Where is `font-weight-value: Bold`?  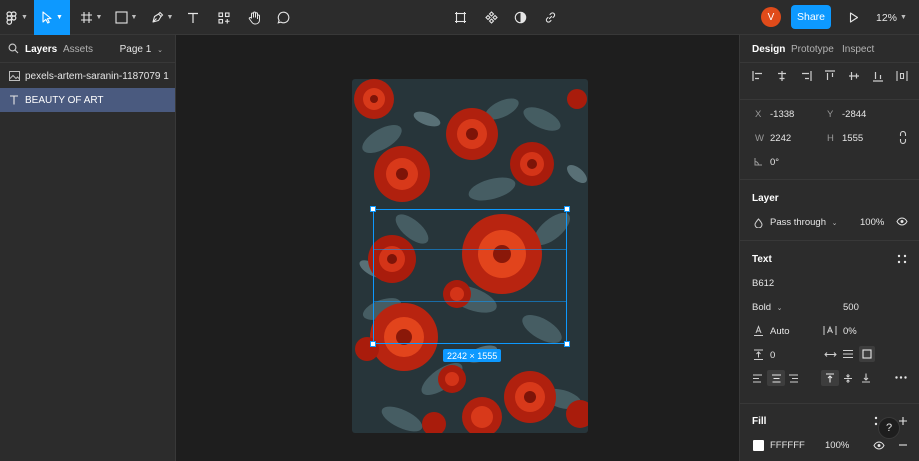 font-weight-value: Bold is located at coordinates (762, 307).